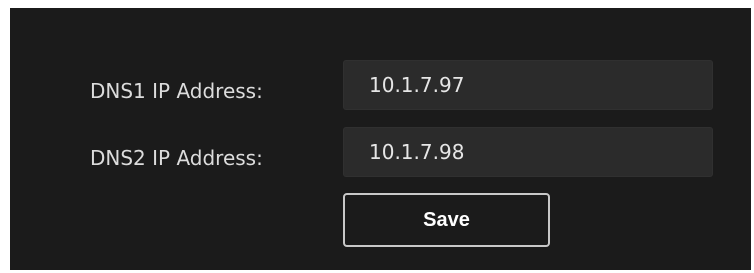  What do you see at coordinates (176, 91) in the screenshot?
I see `dns1-label: DNS1 IP Address:` at bounding box center [176, 91].